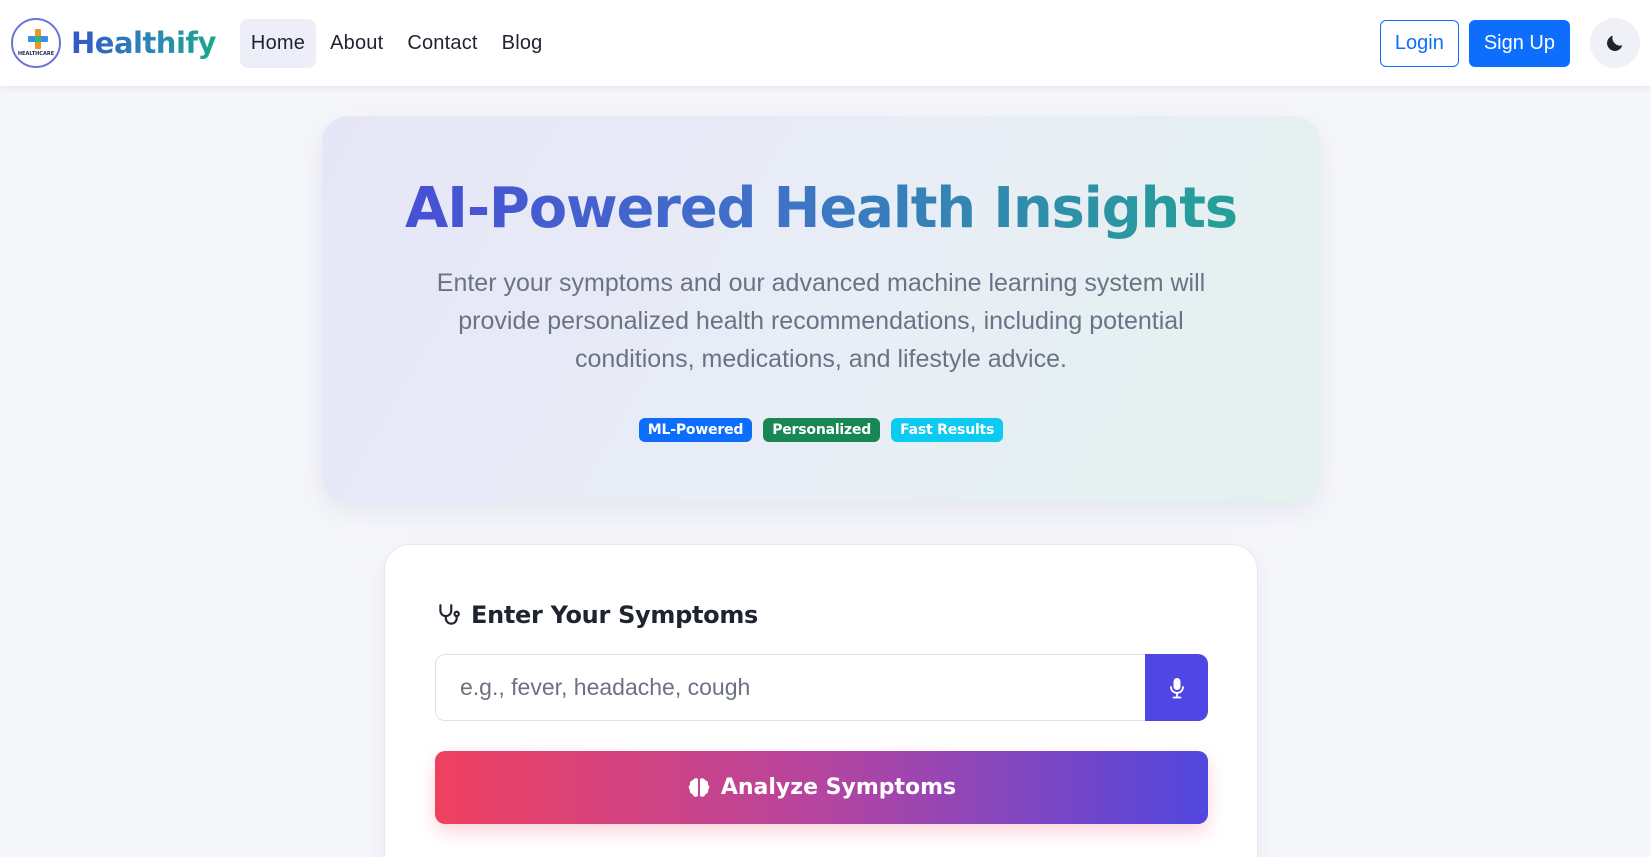 The width and height of the screenshot is (1651, 857). What do you see at coordinates (699, 787) in the screenshot?
I see `brain-icon` at bounding box center [699, 787].